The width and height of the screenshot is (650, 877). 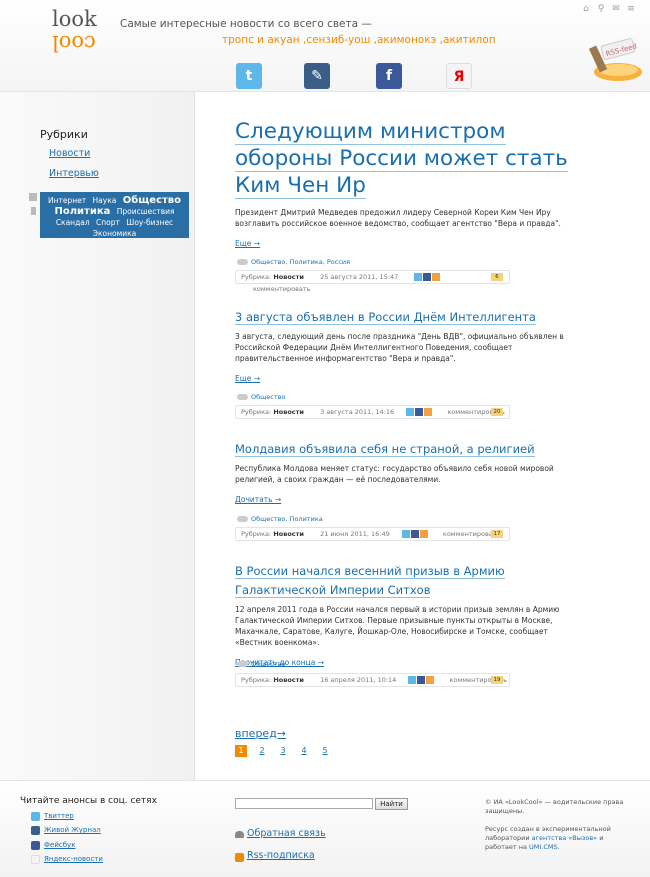 I want to click on read-more-link: Дочитать →, so click(x=405, y=499).